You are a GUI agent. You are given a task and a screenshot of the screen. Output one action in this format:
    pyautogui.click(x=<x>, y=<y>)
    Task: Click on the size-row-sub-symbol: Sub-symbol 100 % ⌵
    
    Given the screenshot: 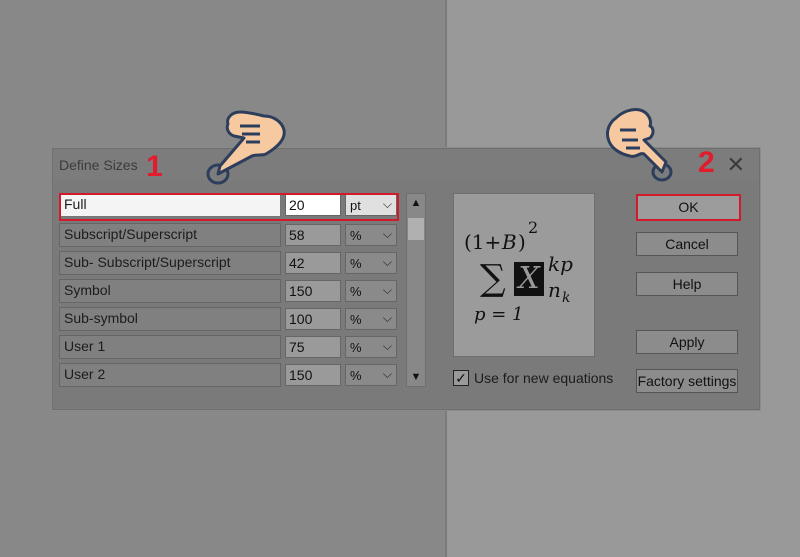 What is the action you would take?
    pyautogui.click(x=244, y=319)
    